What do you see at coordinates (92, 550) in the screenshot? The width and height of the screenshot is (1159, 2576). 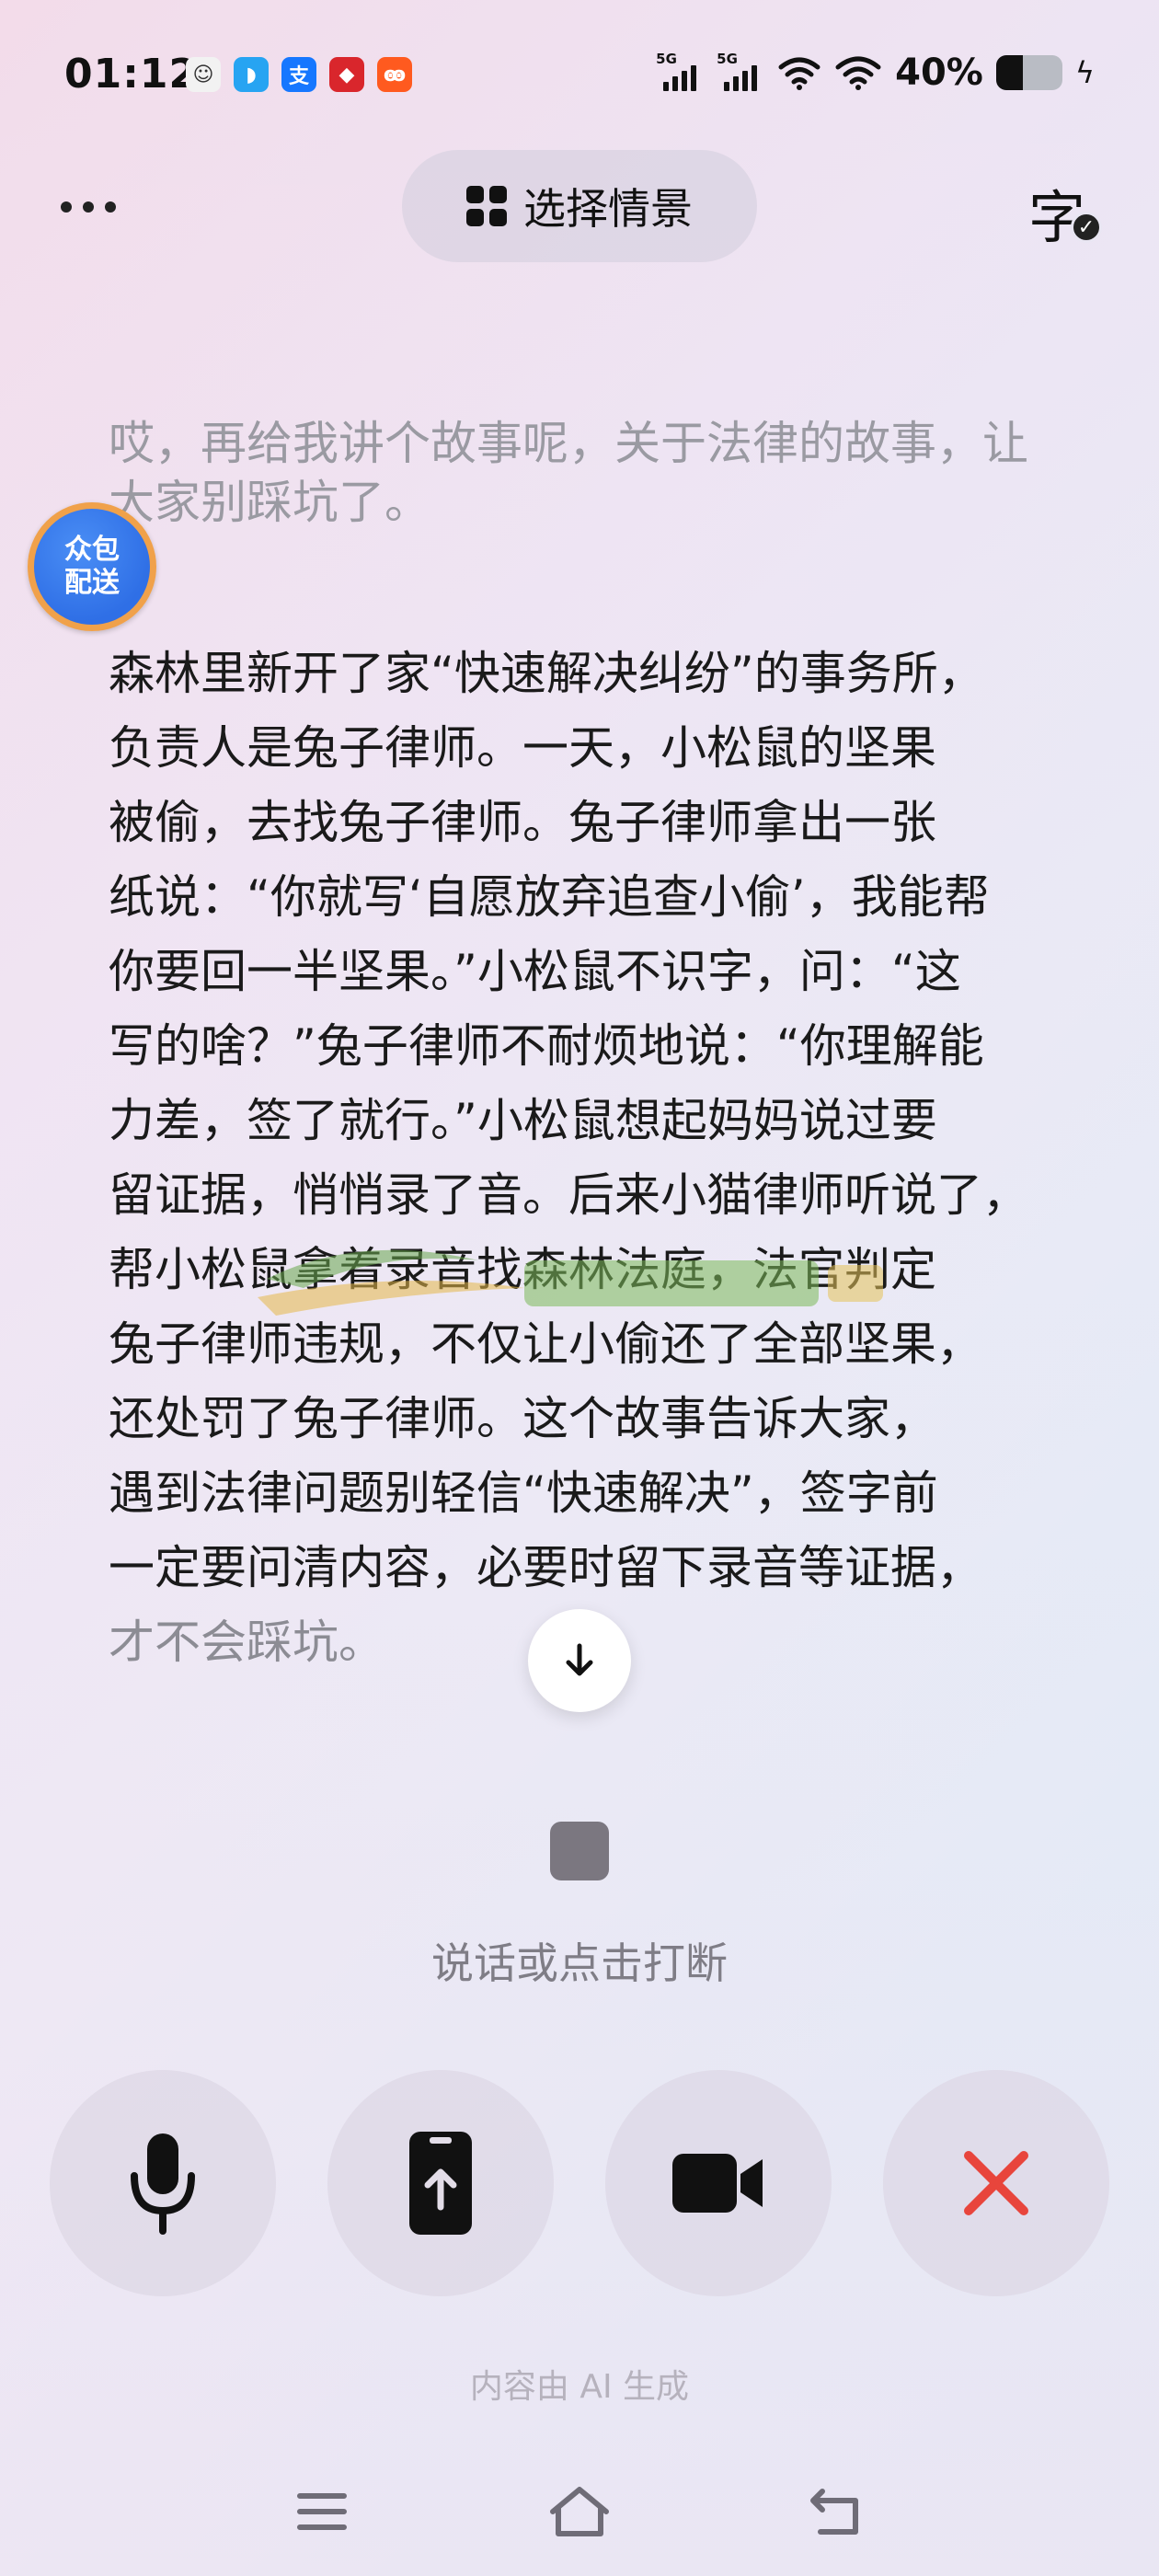 I see `badge-line: 众包` at bounding box center [92, 550].